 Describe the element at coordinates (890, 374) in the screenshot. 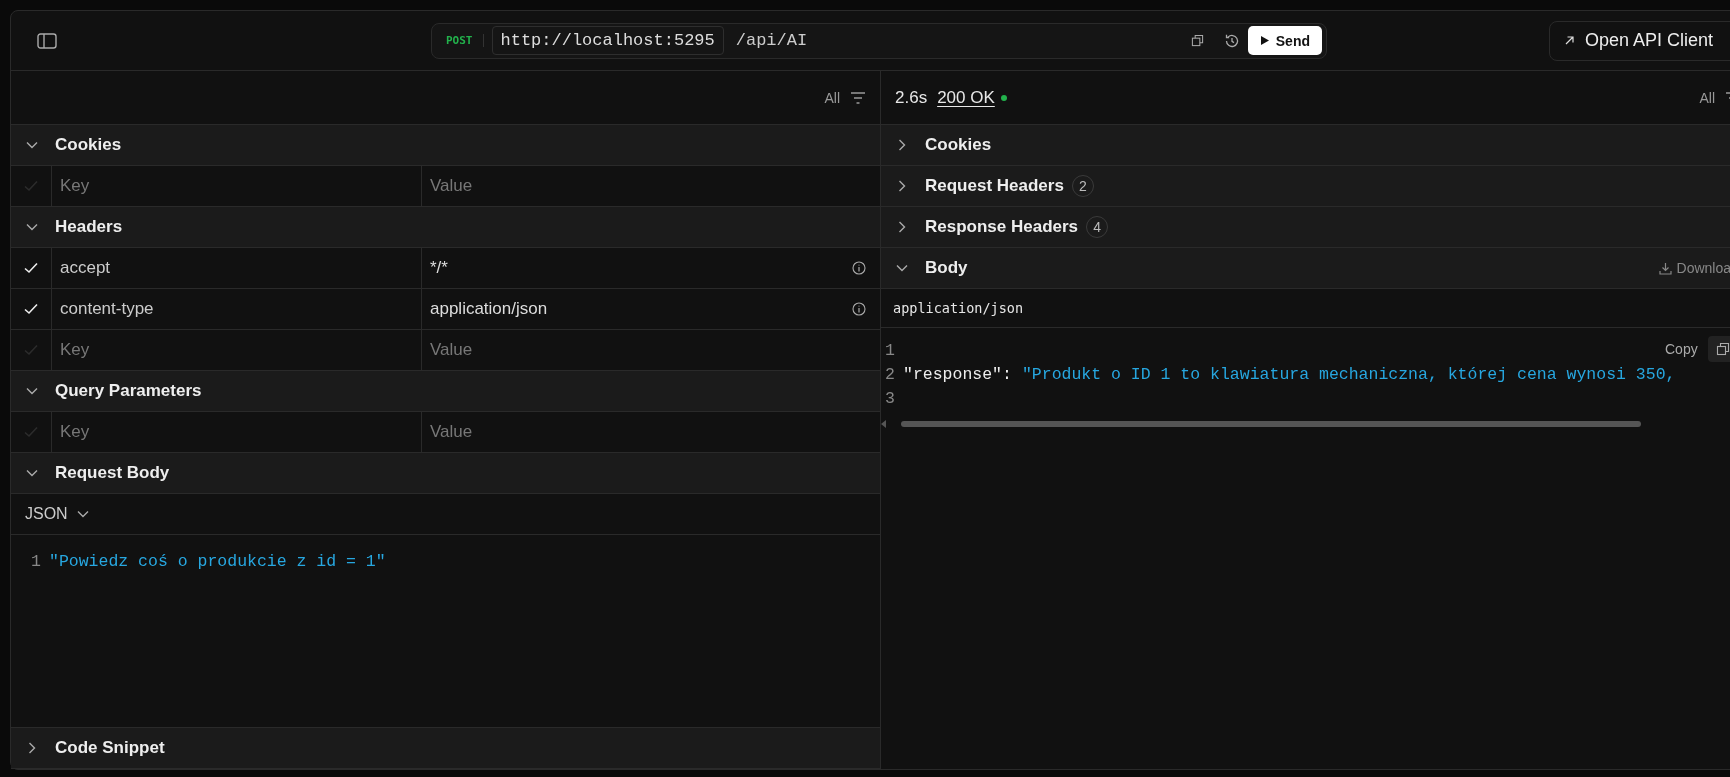

I see `line-number: 2` at that location.